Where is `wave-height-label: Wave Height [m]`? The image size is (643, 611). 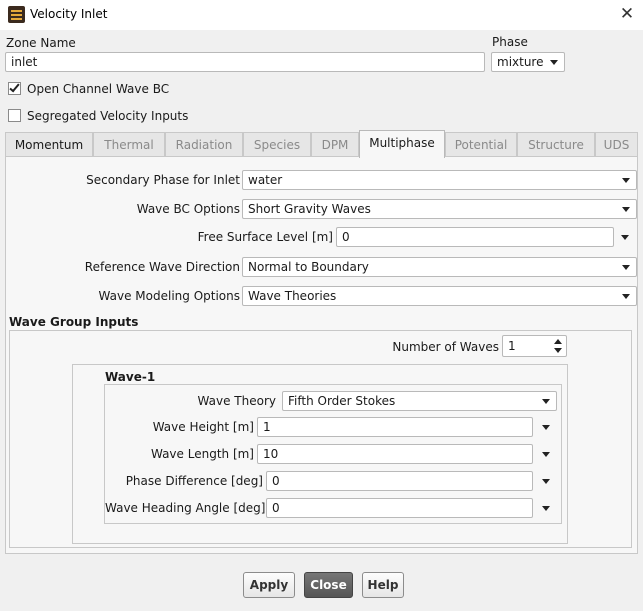
wave-height-label: Wave Height [m] is located at coordinates (203, 427).